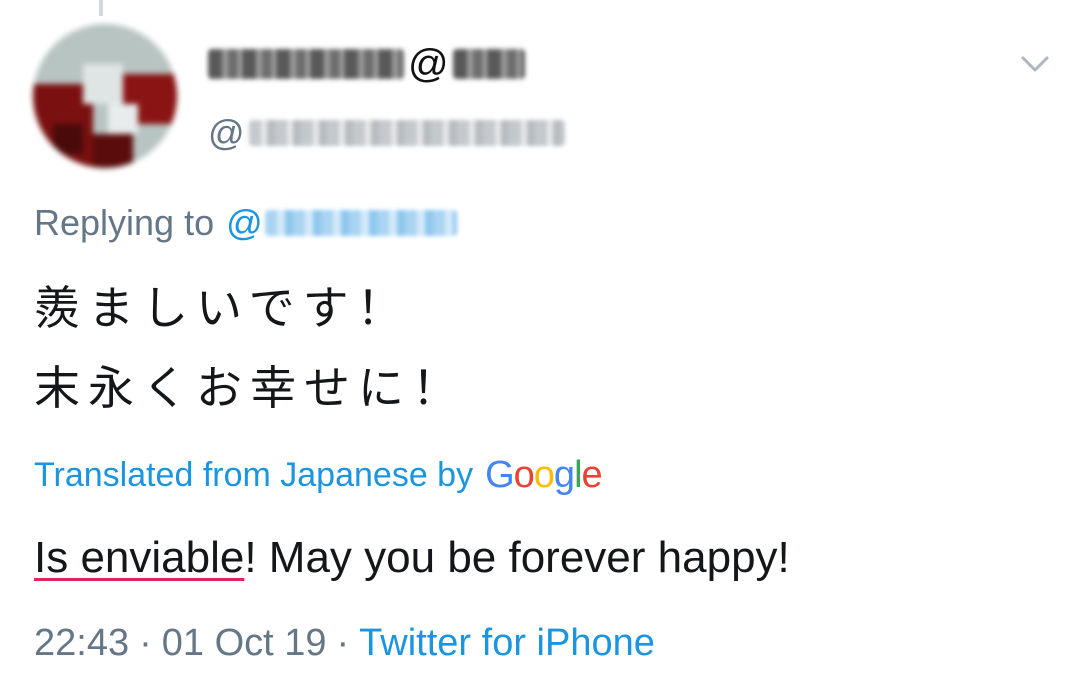  Describe the element at coordinates (428, 64) in the screenshot. I see `display-name-at: @` at that location.